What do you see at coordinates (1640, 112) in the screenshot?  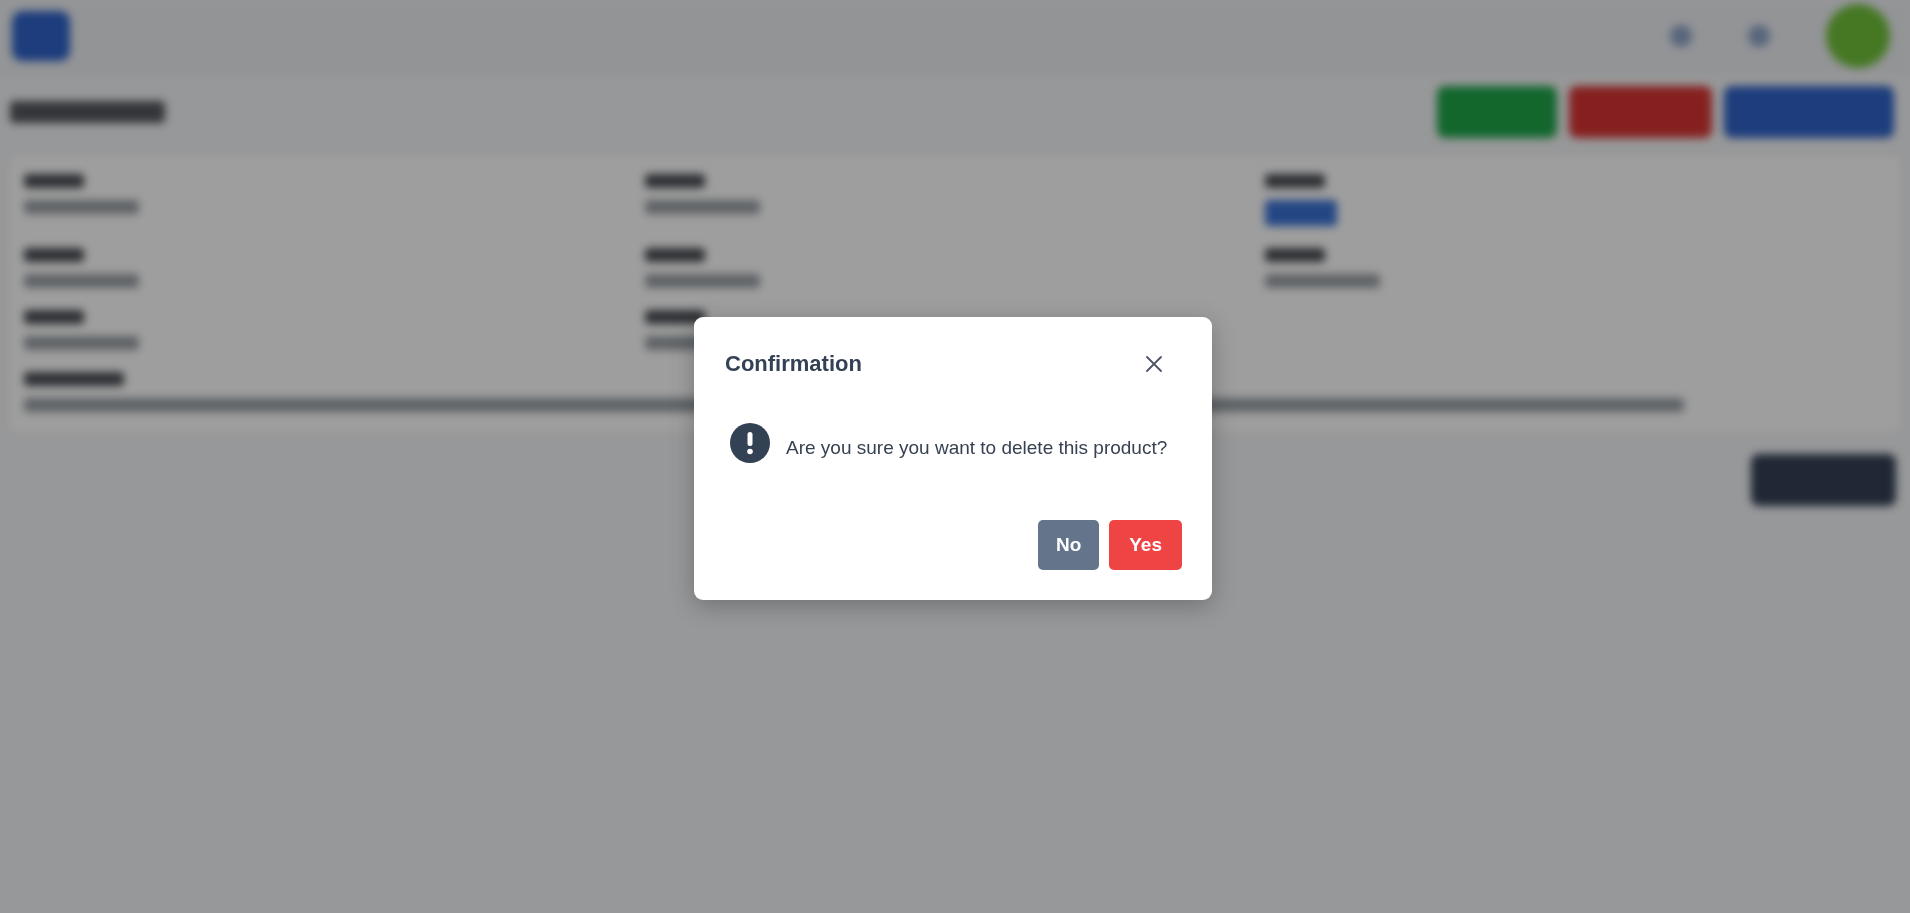 I see `delete-button` at bounding box center [1640, 112].